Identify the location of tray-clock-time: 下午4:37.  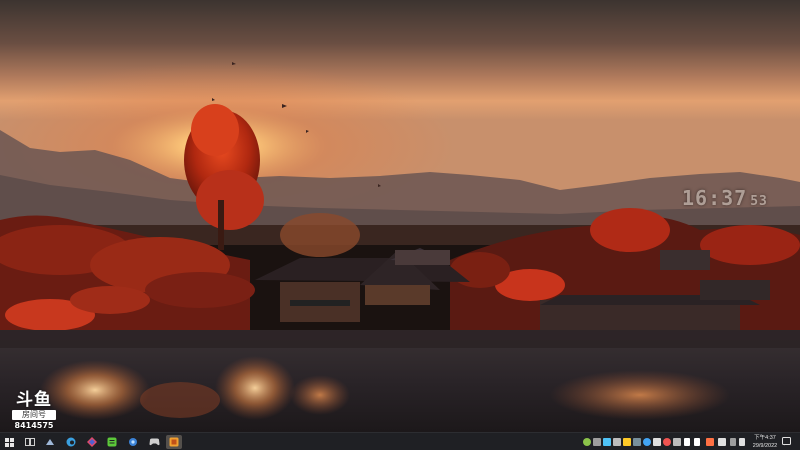
(765, 438).